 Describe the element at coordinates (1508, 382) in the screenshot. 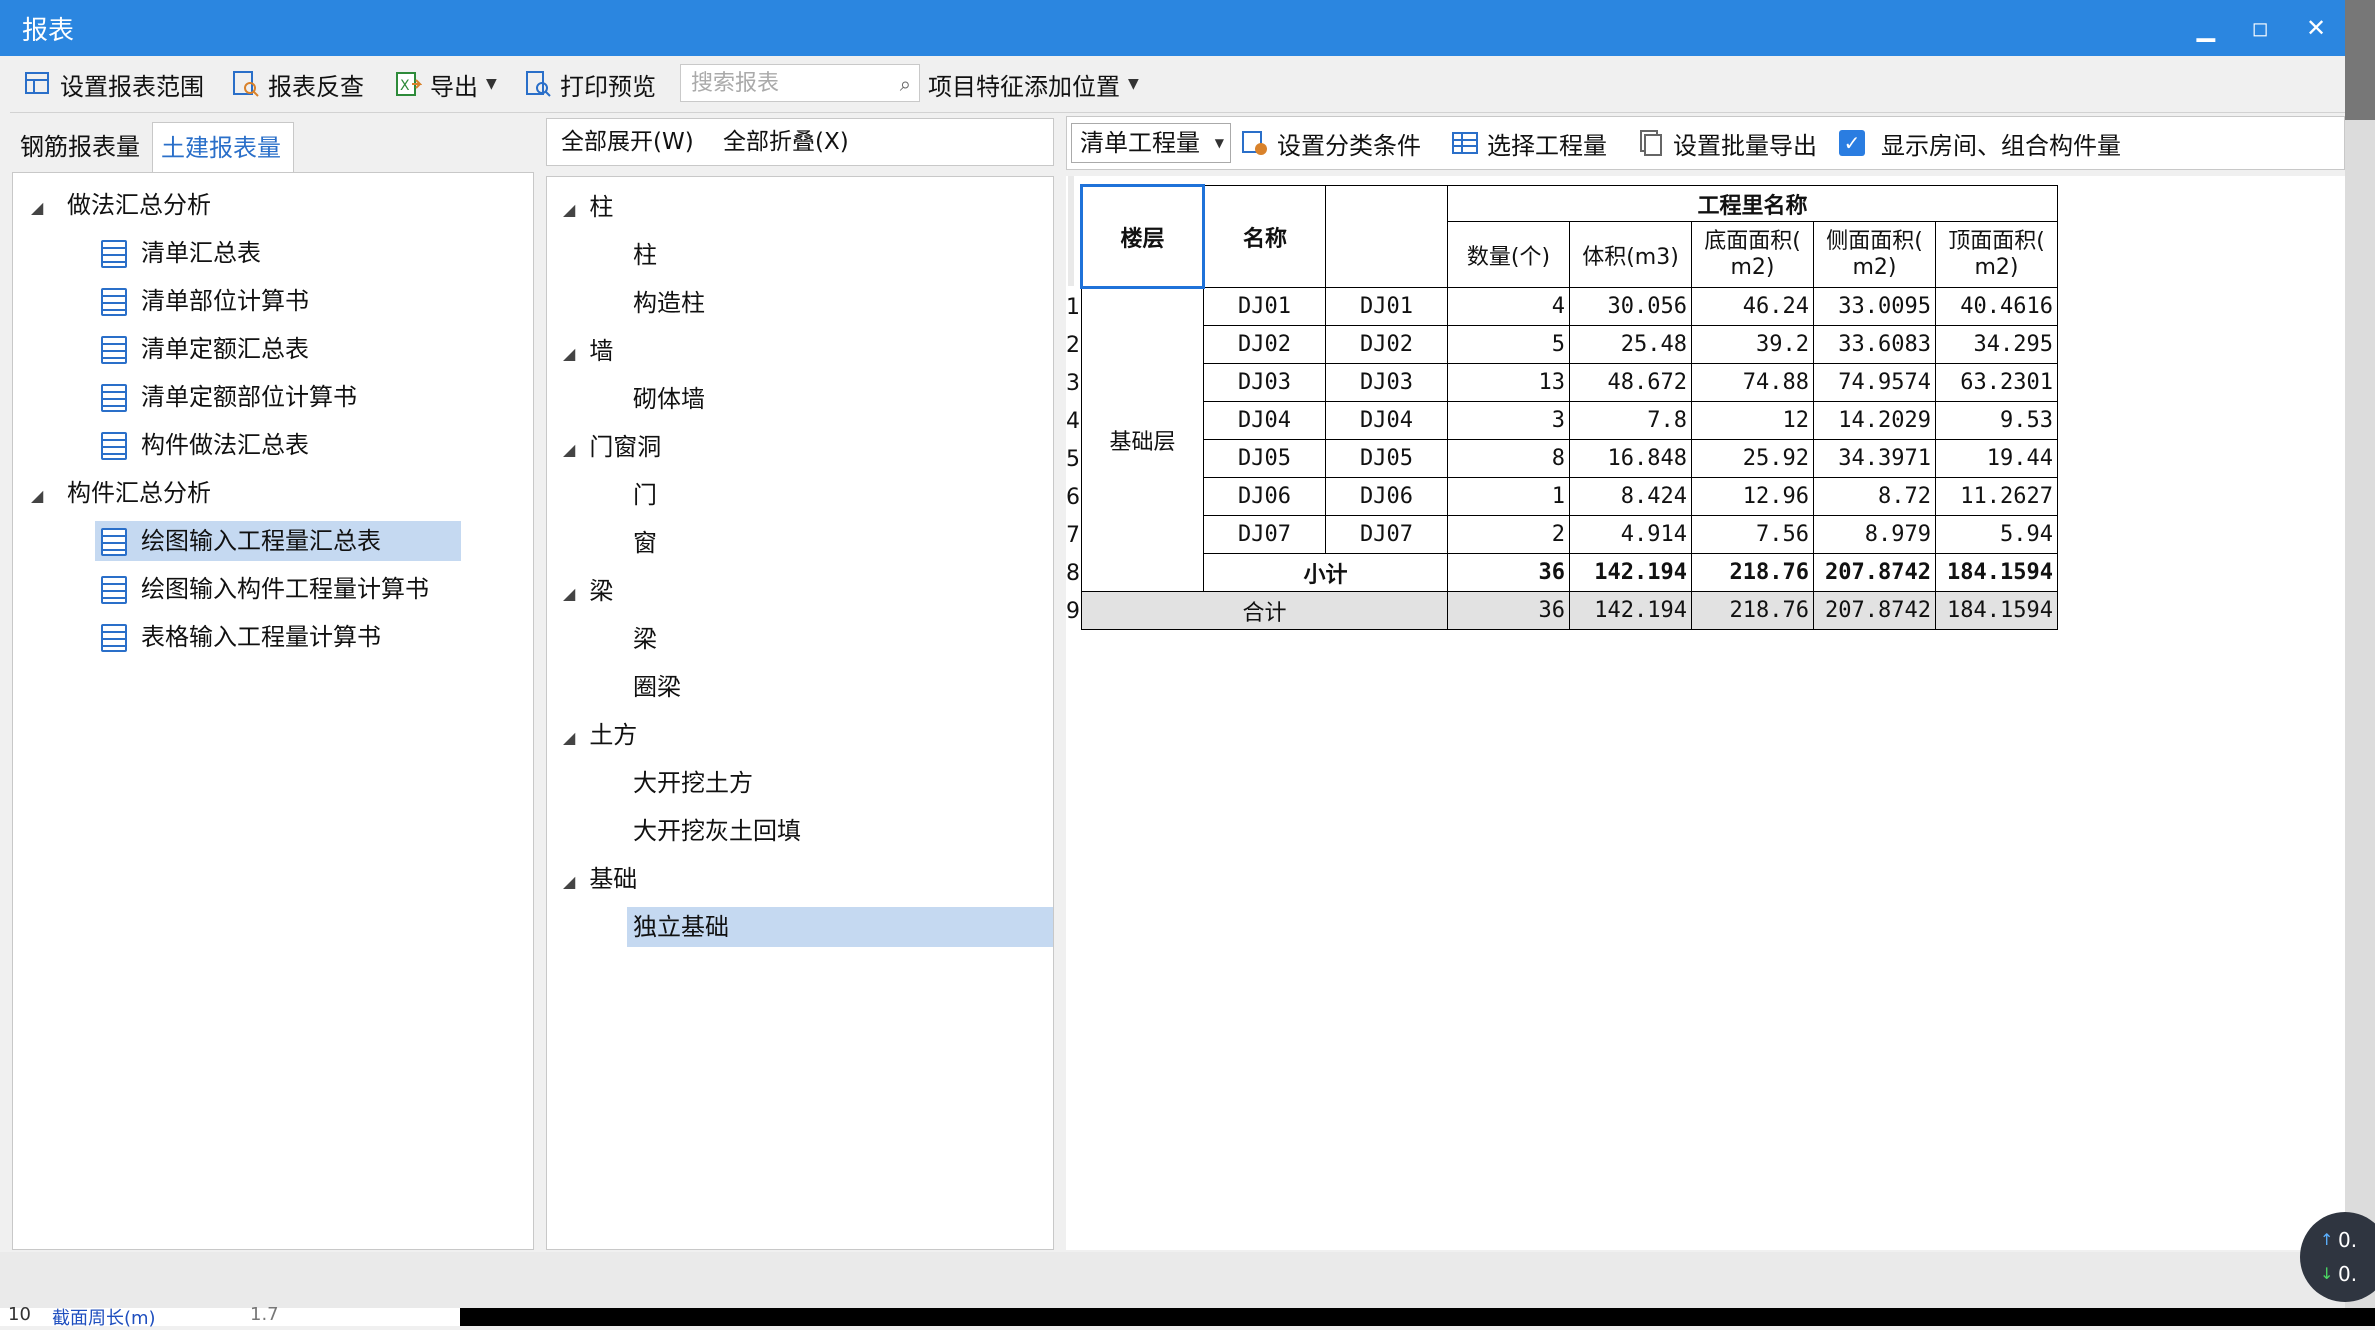

I see `cell-count: 13` at that location.